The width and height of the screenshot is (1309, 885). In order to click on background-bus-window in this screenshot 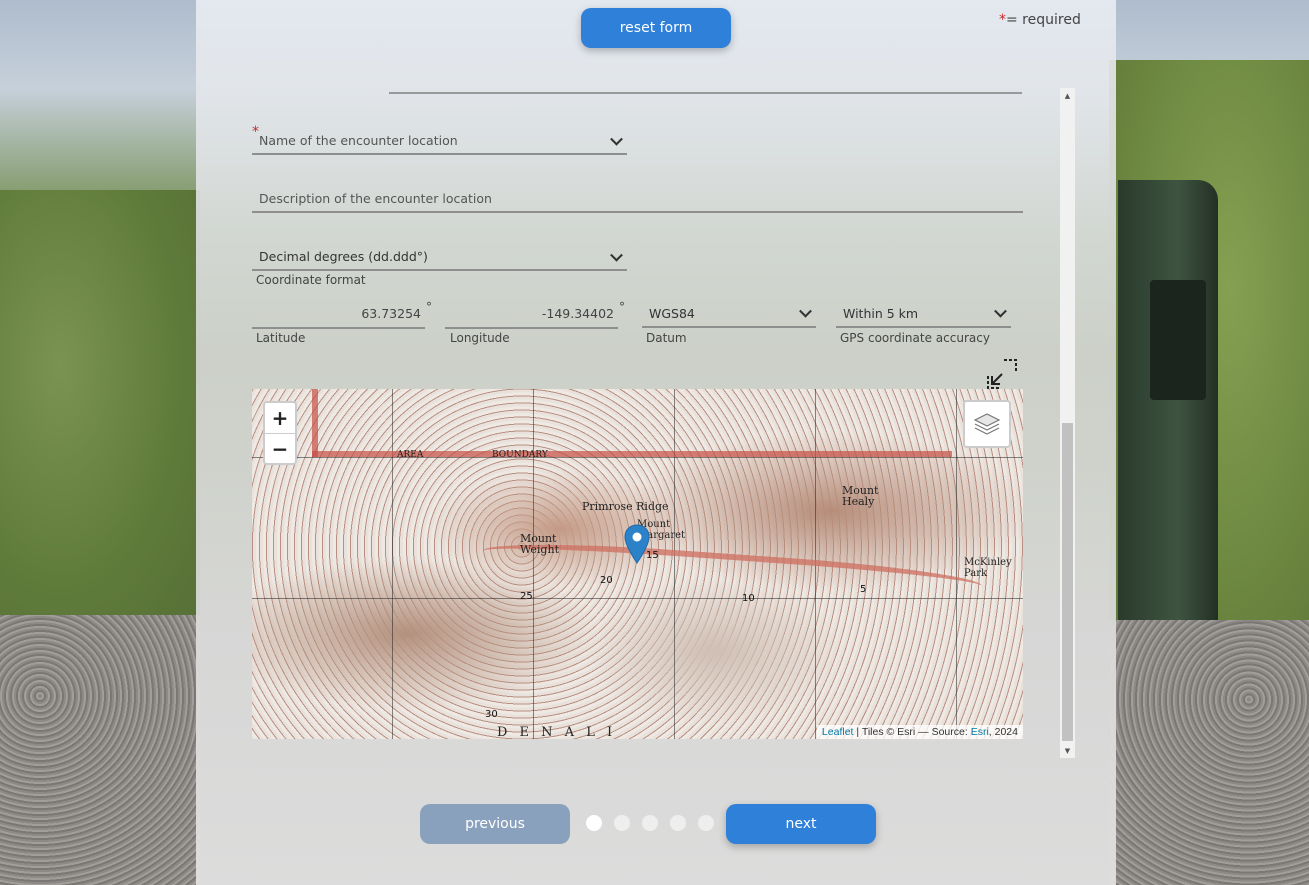, I will do `click(1178, 340)`.